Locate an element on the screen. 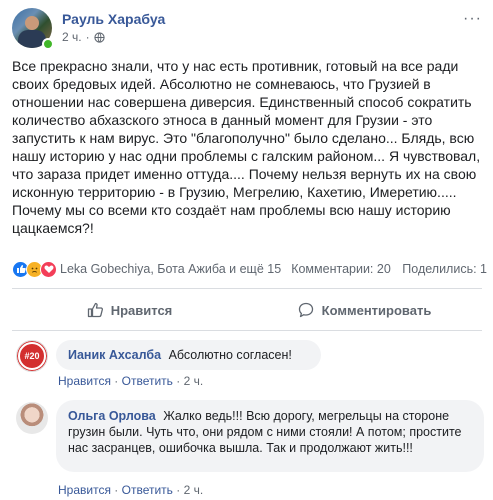  comment-icon is located at coordinates (305, 310).